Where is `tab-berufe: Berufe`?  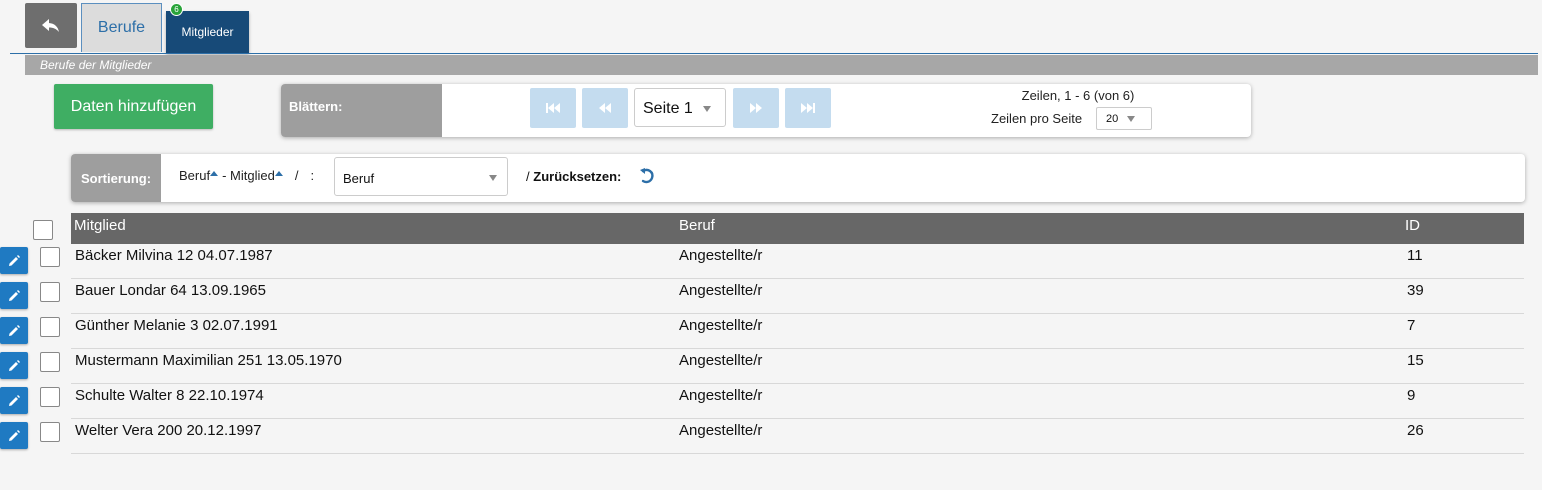
tab-berufe: Berufe is located at coordinates (121, 27).